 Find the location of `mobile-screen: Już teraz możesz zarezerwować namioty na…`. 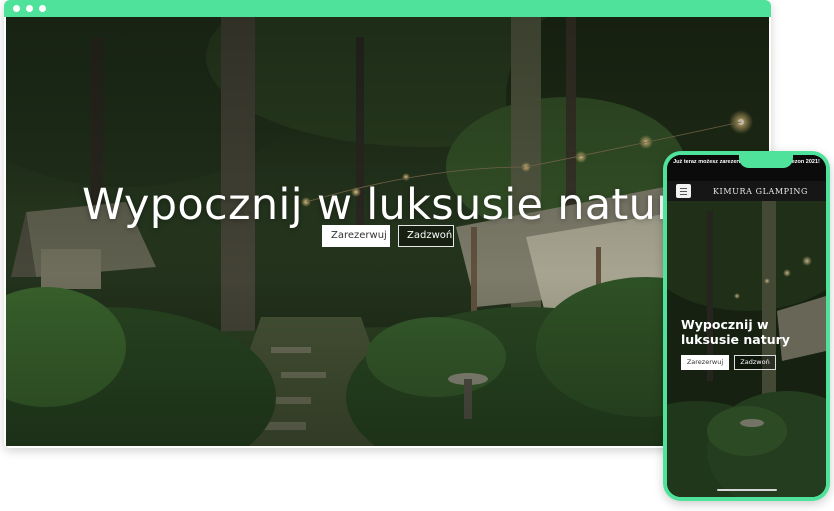

mobile-screen: Już teraz możesz zarezerwować namioty na… is located at coordinates (746, 326).